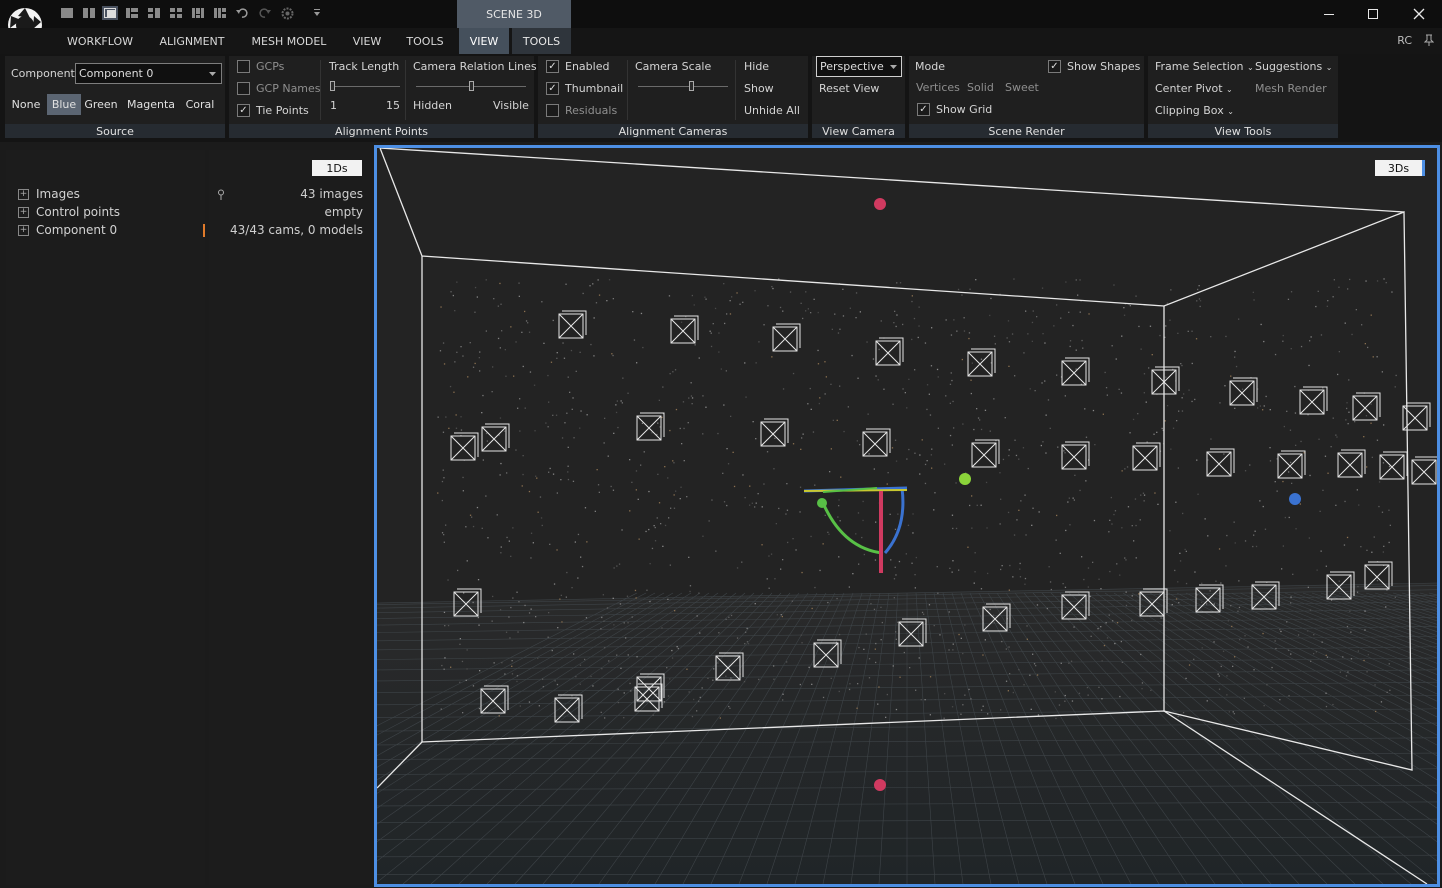 This screenshot has height=888, width=1442. I want to click on center-pivot-button: Center Pivot ⌄, so click(1194, 88).